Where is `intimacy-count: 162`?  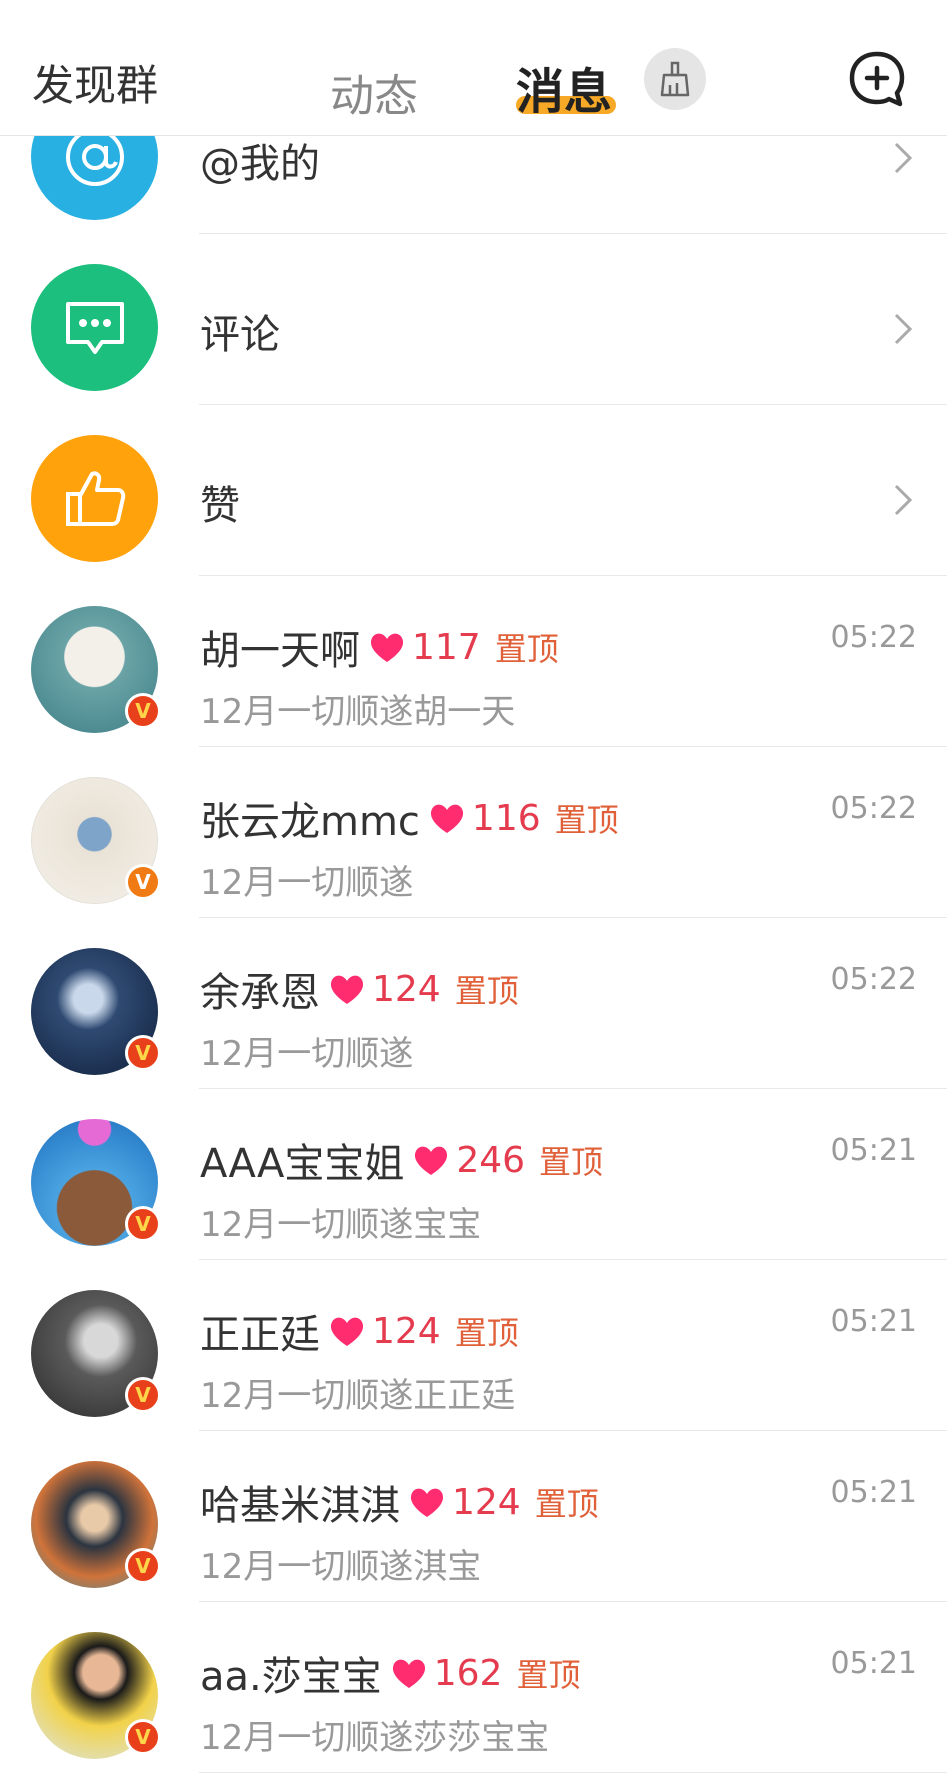
intimacy-count: 162 is located at coordinates (468, 1673).